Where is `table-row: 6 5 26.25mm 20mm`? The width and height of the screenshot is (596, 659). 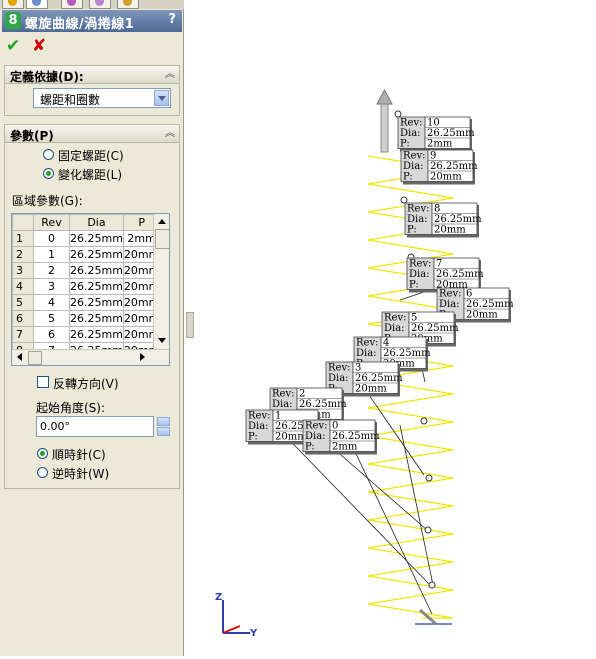
table-row: 6 5 26.25mm 20mm is located at coordinates (86, 318).